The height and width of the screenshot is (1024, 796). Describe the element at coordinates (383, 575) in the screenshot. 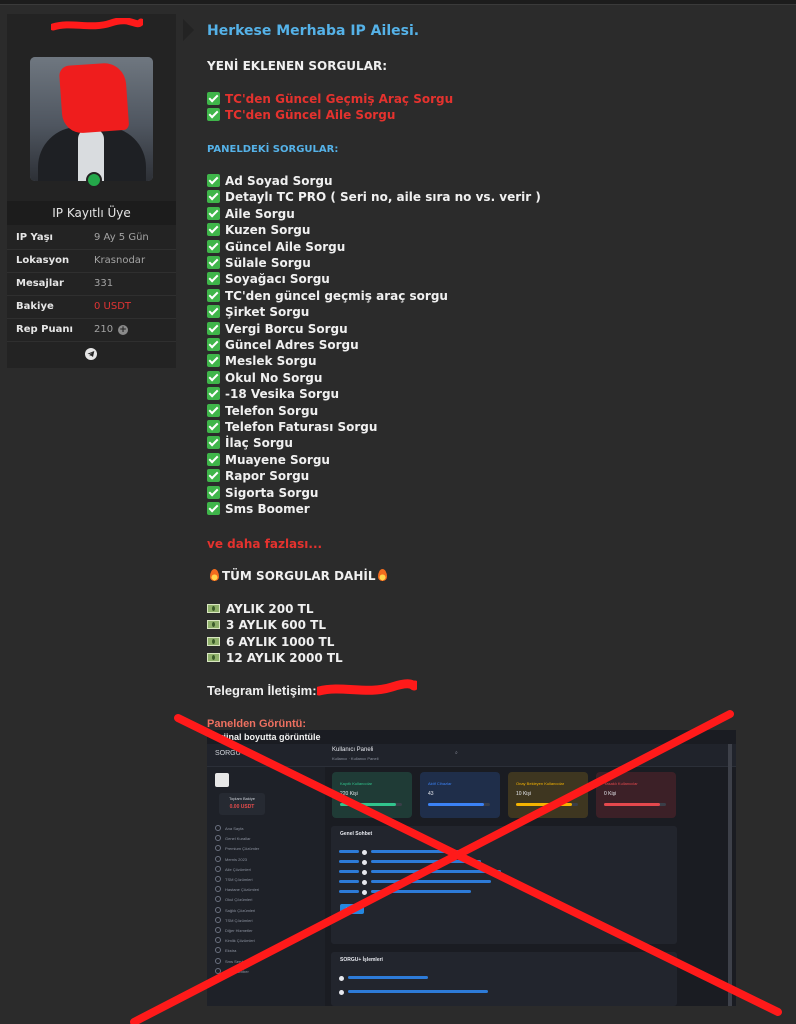

I see `fire-icon` at that location.